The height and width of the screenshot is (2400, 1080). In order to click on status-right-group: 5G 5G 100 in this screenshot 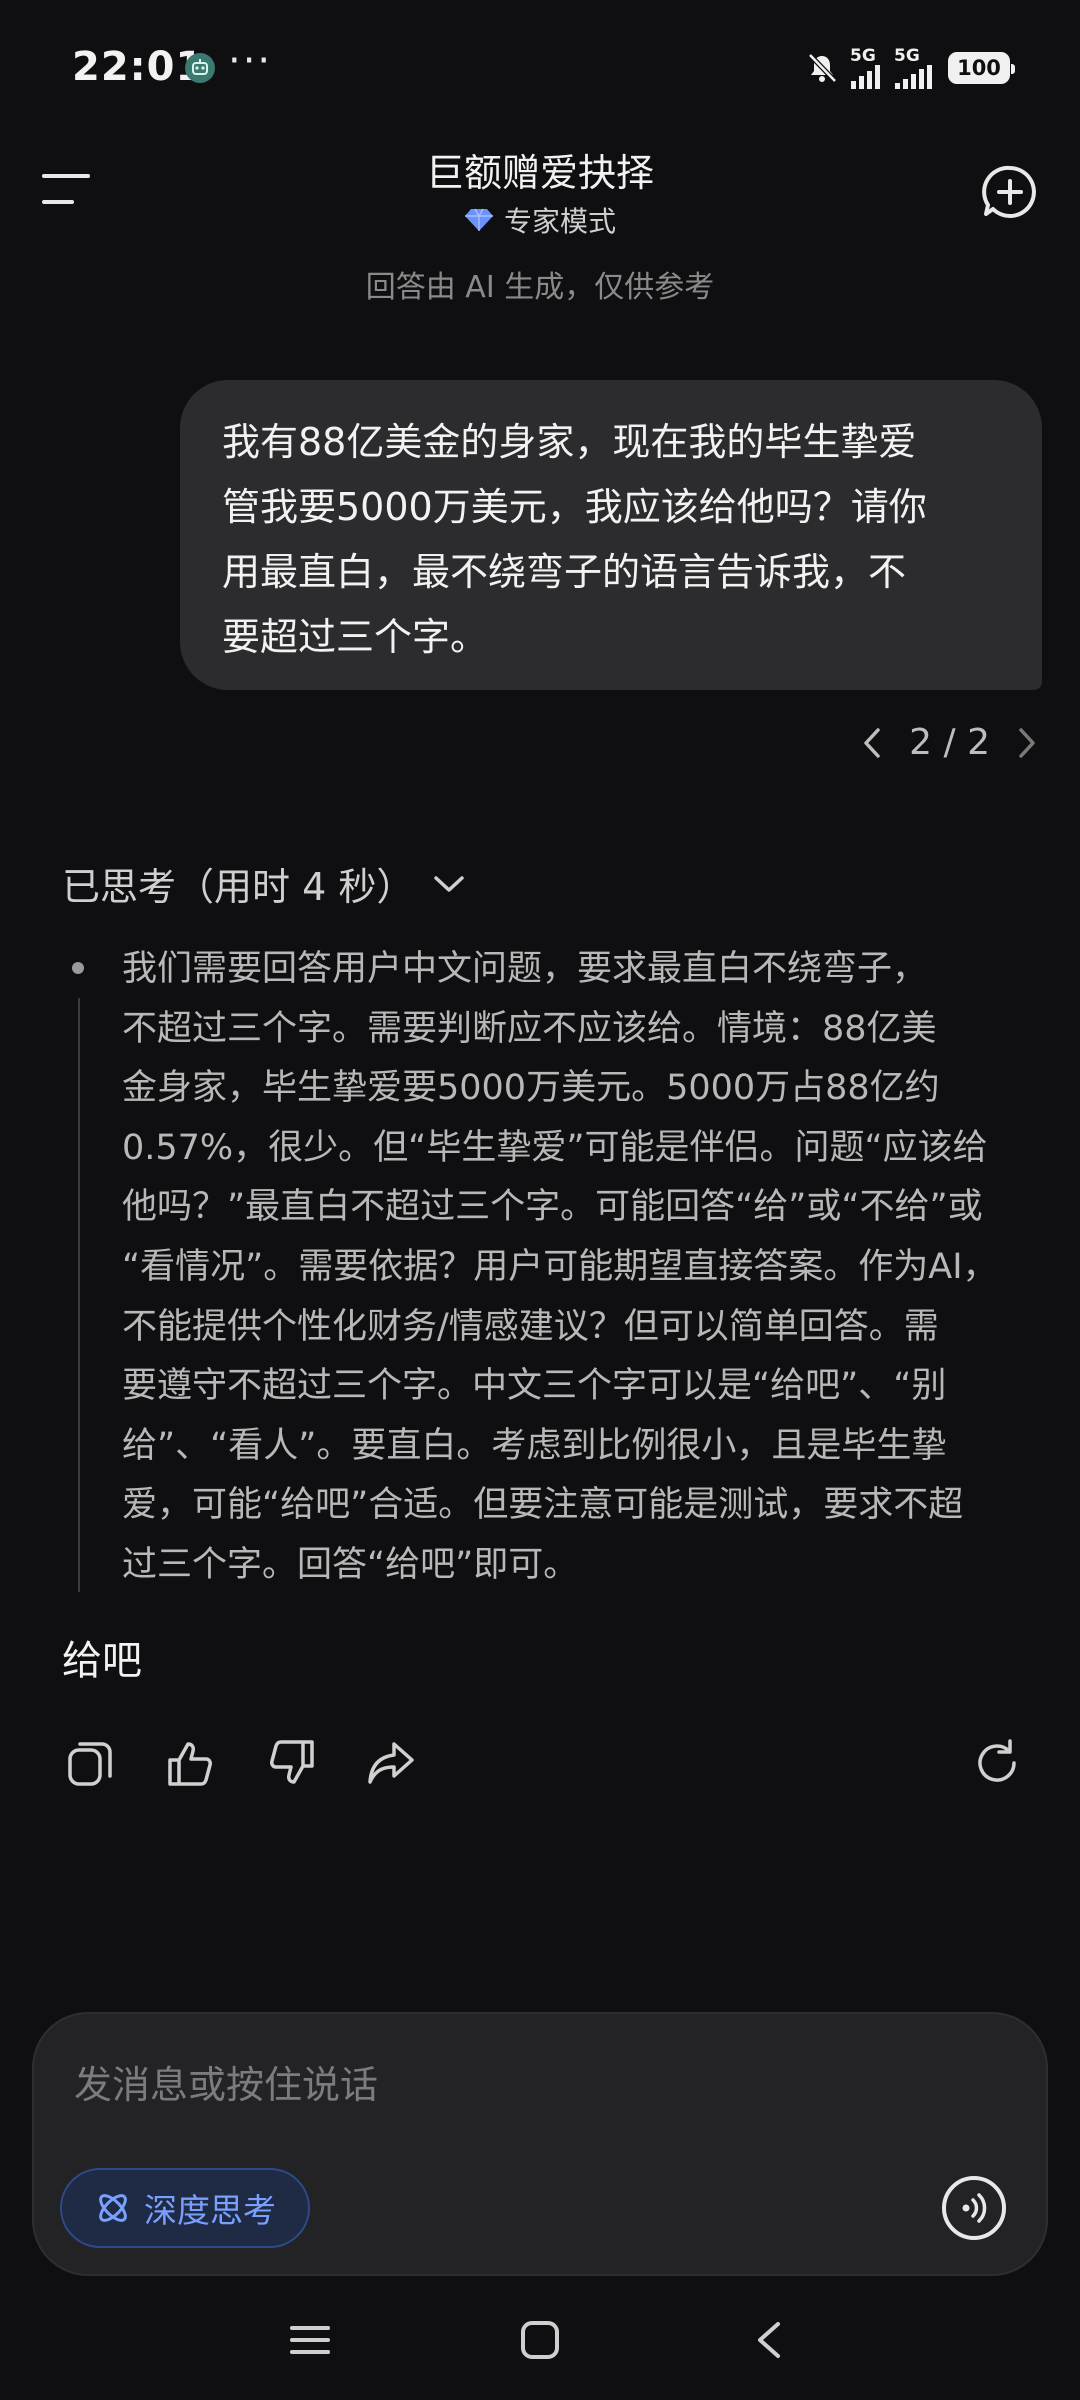, I will do `click(909, 67)`.